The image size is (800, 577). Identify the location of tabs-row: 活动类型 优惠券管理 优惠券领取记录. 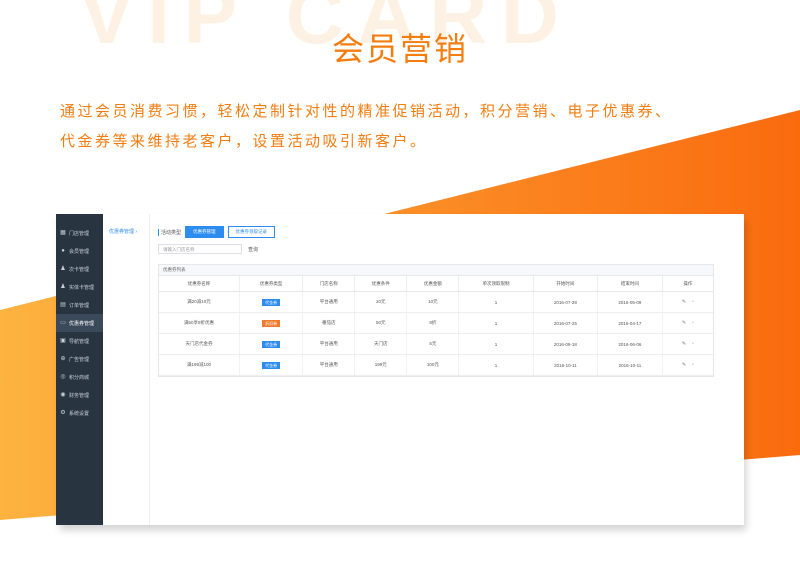
(436, 232).